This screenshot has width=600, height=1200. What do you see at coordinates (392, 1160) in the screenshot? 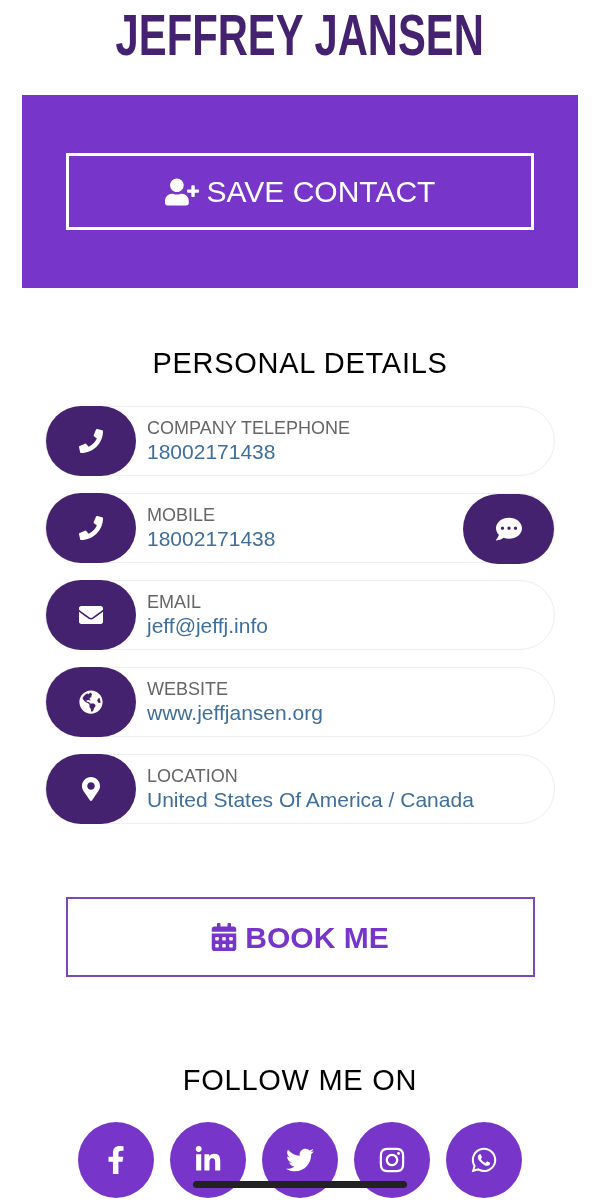
I see `instagram-icon` at bounding box center [392, 1160].